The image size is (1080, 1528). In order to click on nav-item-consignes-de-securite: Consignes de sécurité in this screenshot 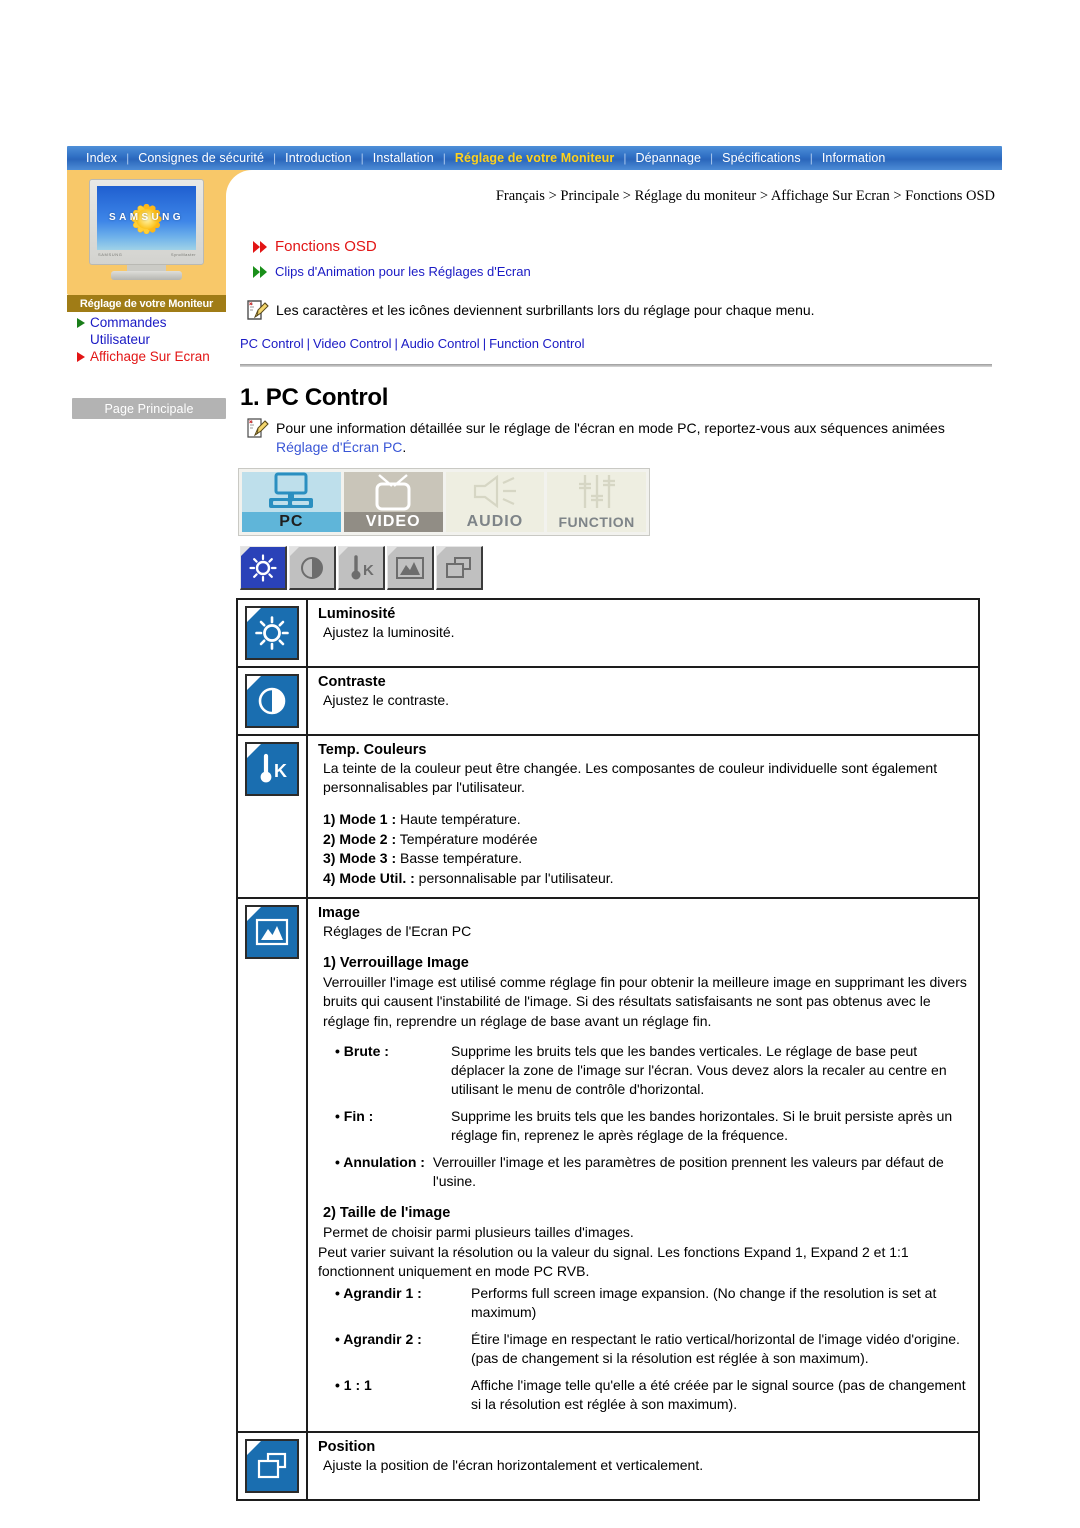, I will do `click(201, 158)`.